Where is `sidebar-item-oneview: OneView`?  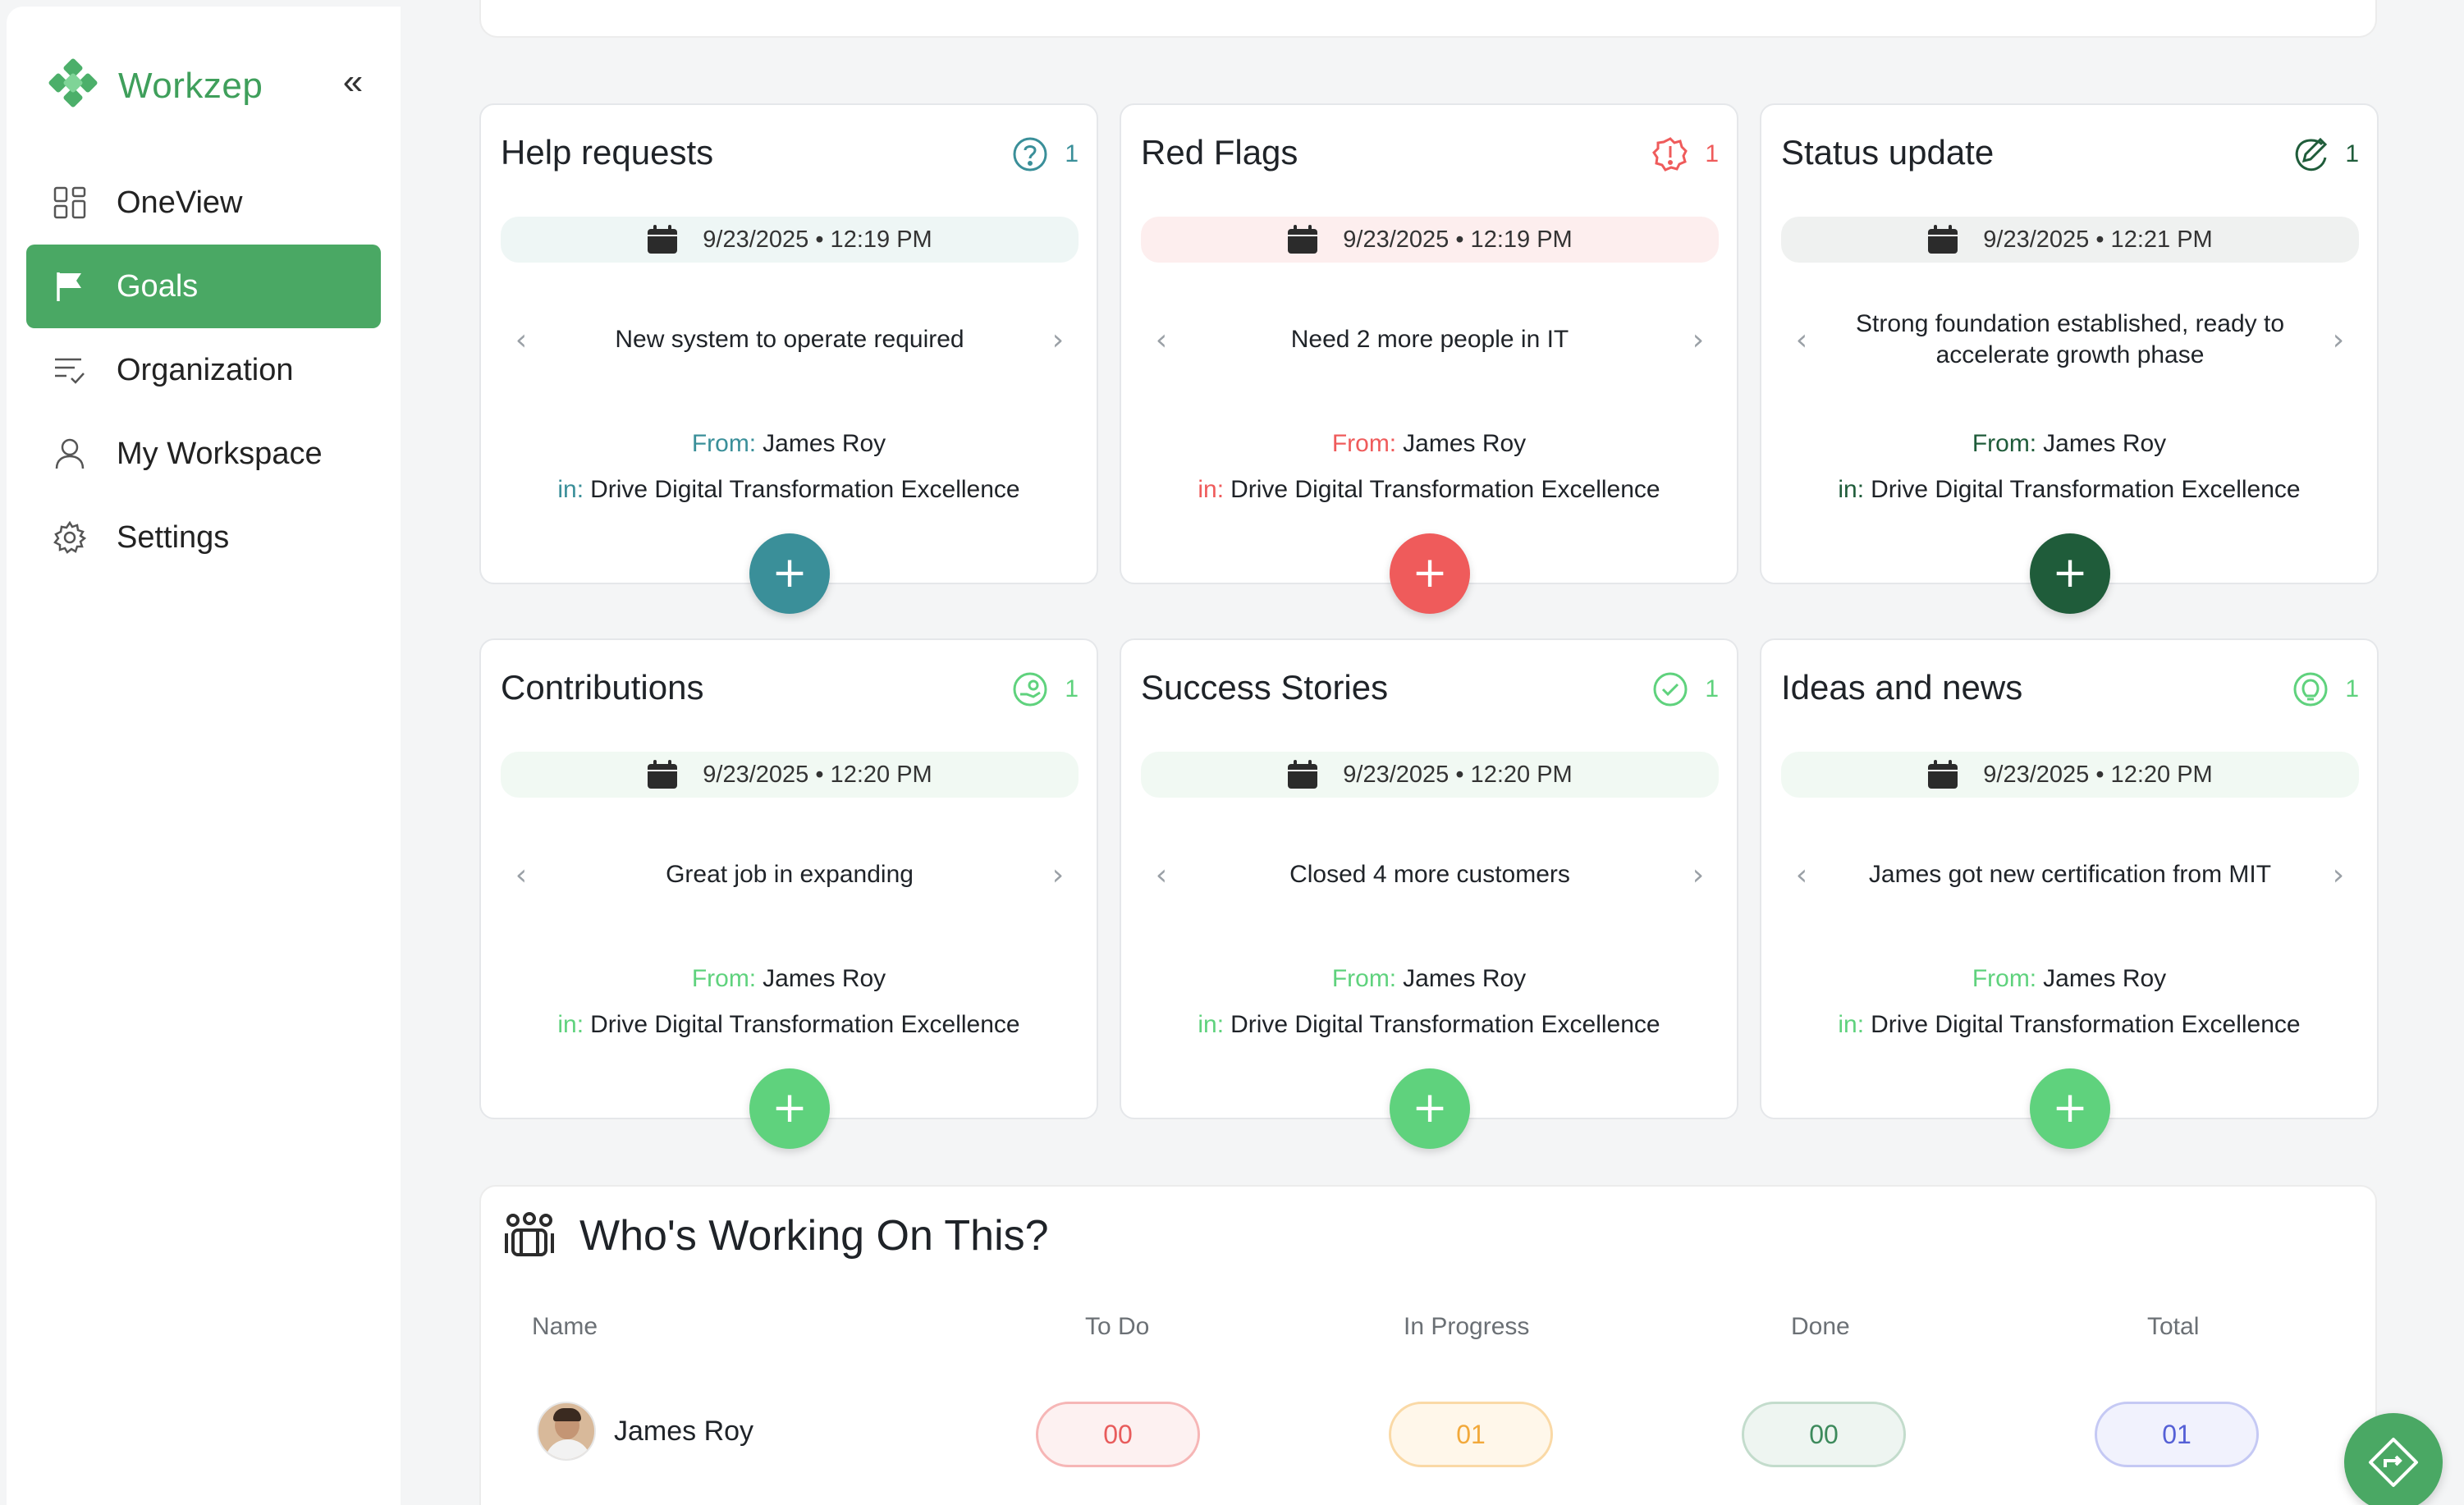
sidebar-item-oneview: OneView is located at coordinates (204, 203).